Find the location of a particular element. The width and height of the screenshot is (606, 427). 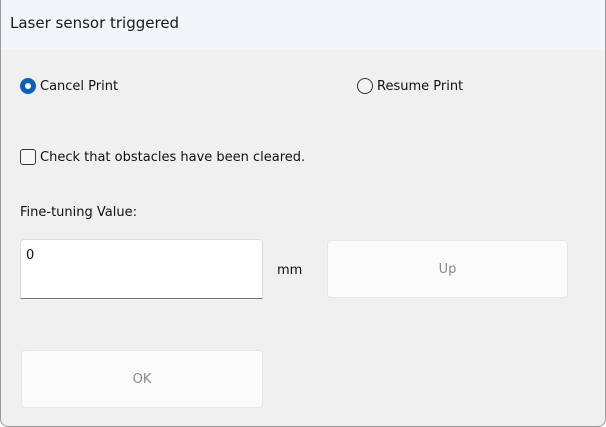

dialog-title: Laser sensor triggered is located at coordinates (95, 23).